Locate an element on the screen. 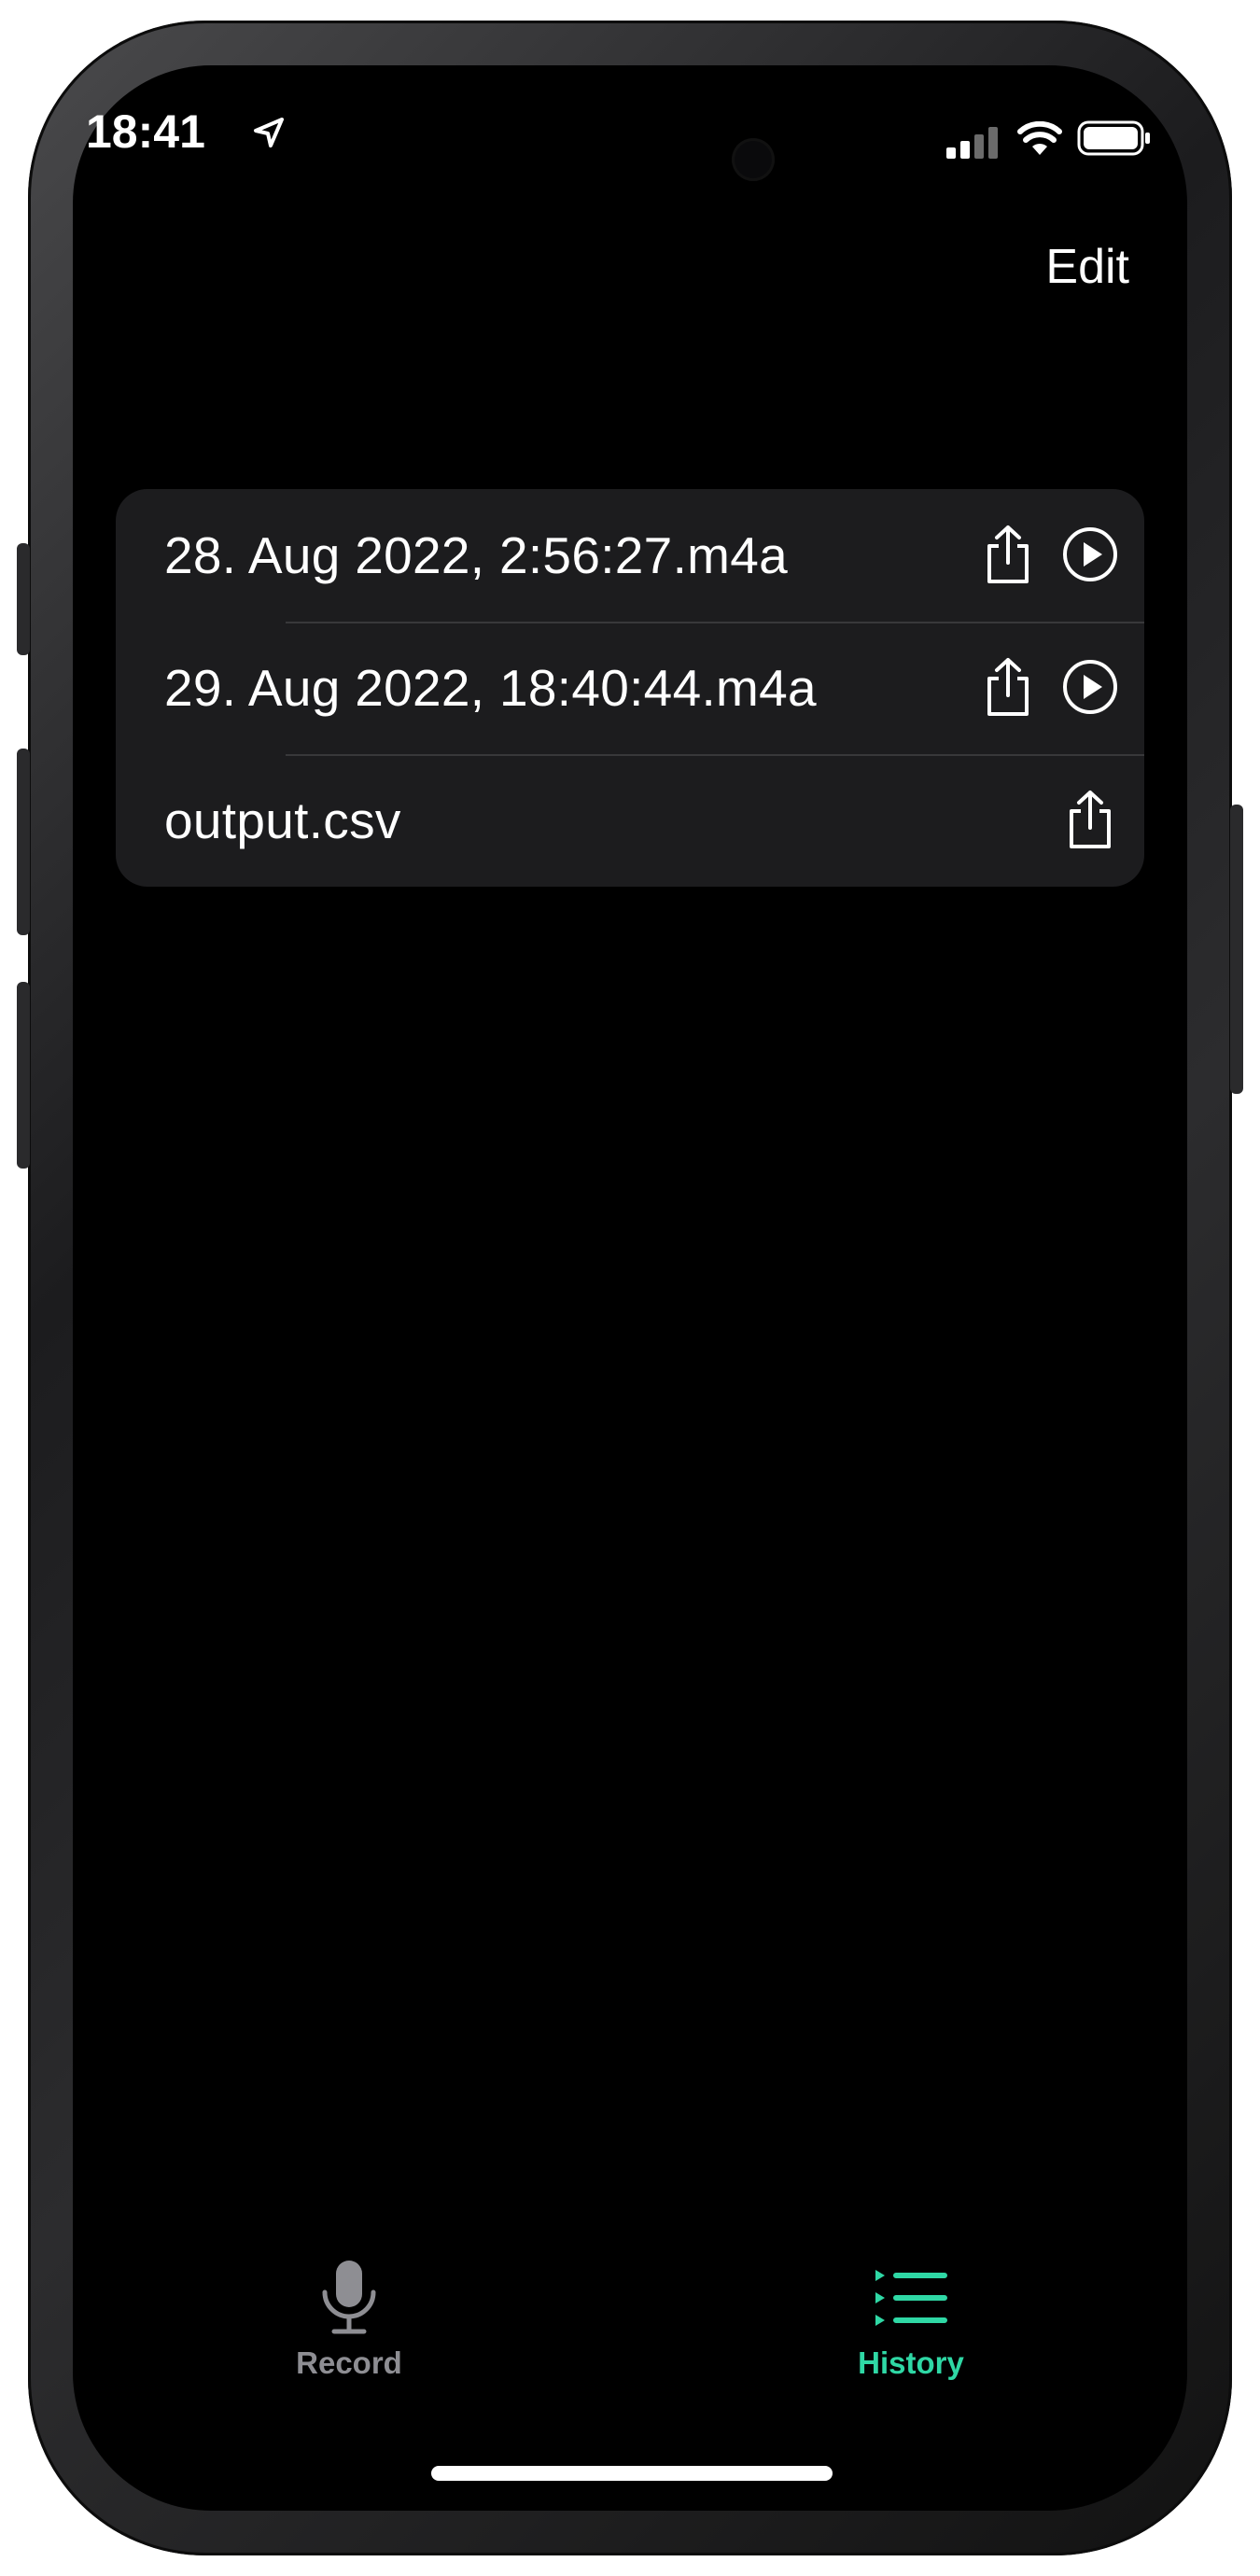 Image resolution: width=1260 pixels, height=2576 pixels. file-row: output.csv is located at coordinates (630, 820).